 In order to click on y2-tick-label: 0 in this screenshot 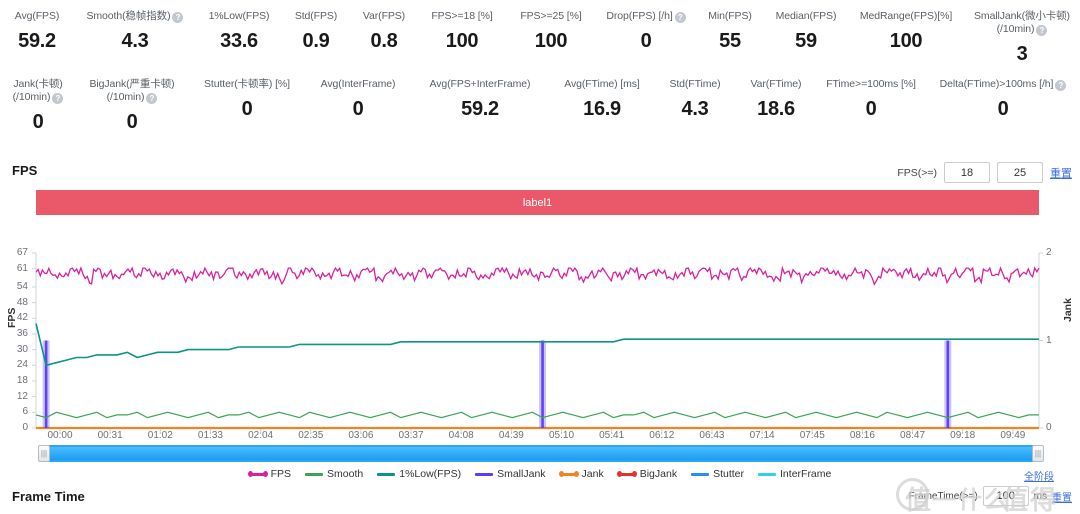, I will do `click(1049, 427)`.